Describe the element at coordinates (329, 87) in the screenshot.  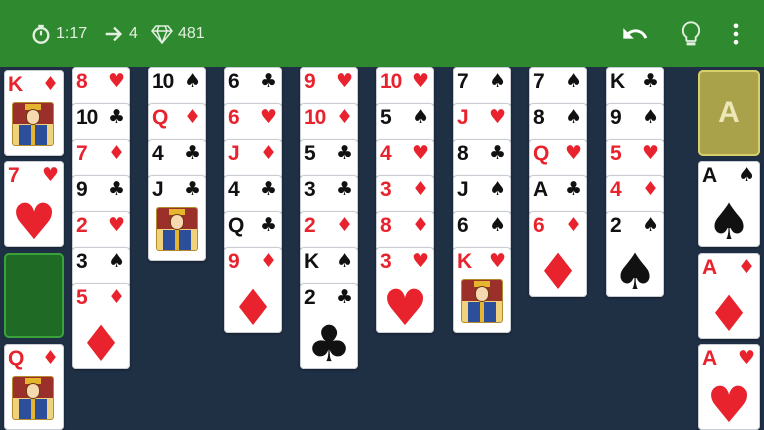
I see `playing-card: 9 ♥` at that location.